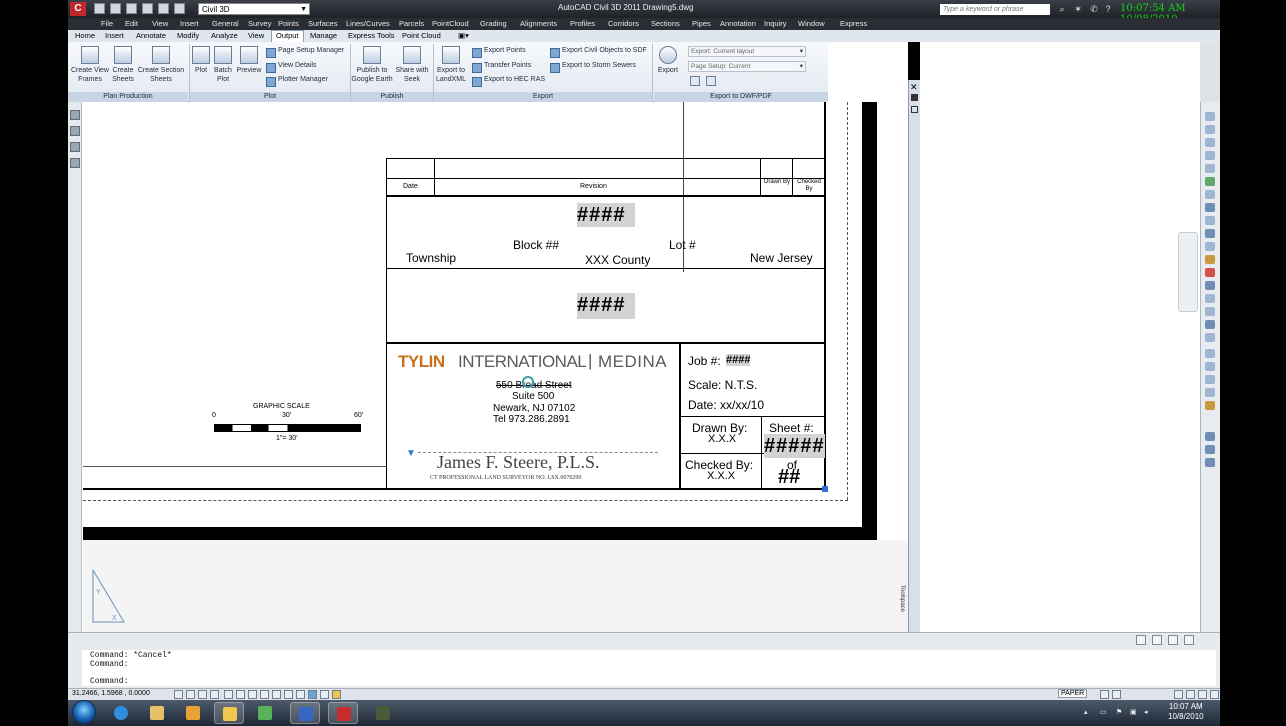 This screenshot has height=726, width=1286. What do you see at coordinates (1120, 712) in the screenshot?
I see `action-center-icon: ⚑` at bounding box center [1120, 712].